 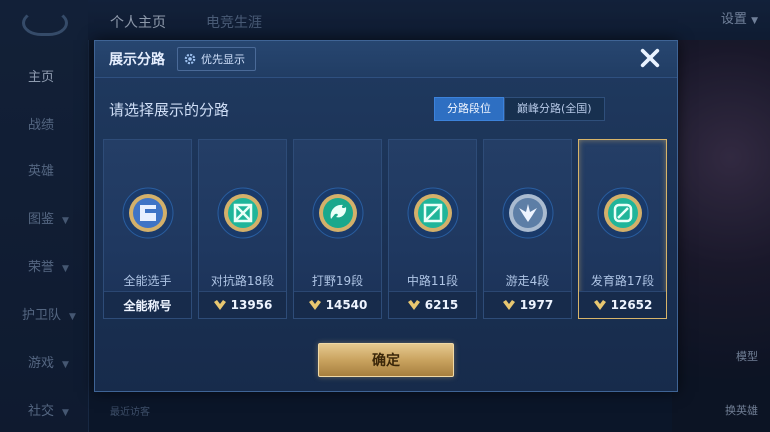 What do you see at coordinates (554, 109) in the screenshot?
I see `toggle-peak-lane: 巅峰分路(全国)` at bounding box center [554, 109].